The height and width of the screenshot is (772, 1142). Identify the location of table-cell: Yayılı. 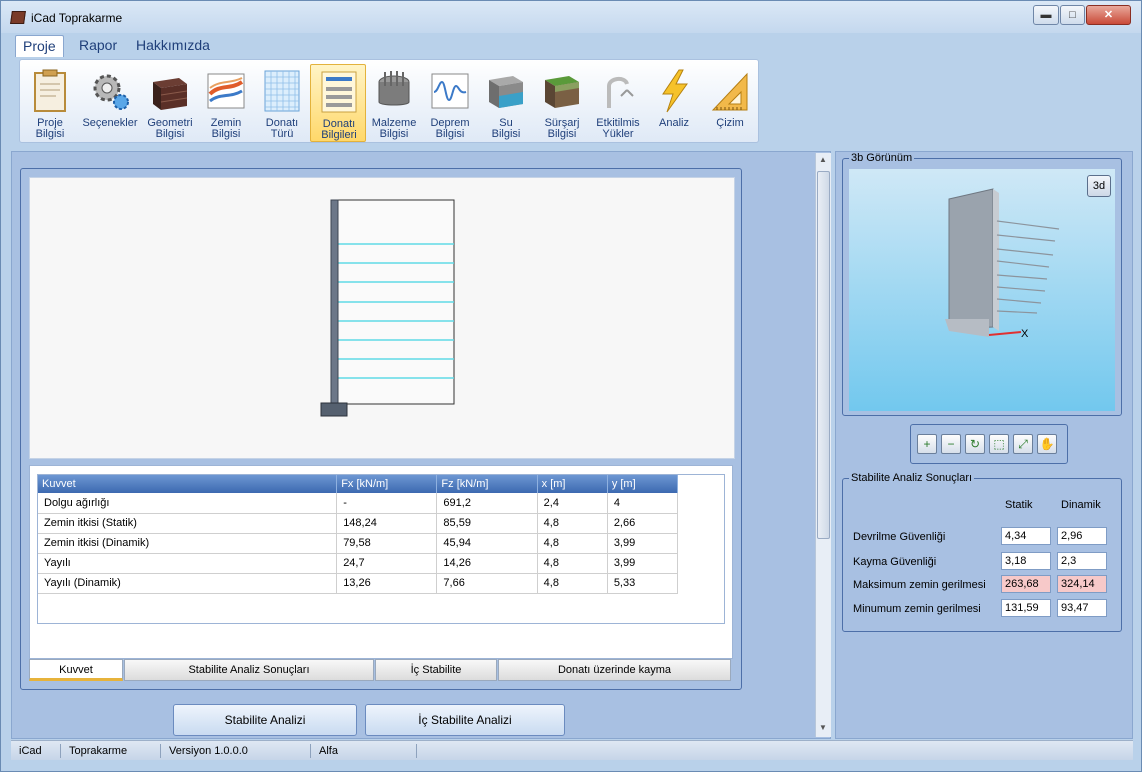
(188, 563).